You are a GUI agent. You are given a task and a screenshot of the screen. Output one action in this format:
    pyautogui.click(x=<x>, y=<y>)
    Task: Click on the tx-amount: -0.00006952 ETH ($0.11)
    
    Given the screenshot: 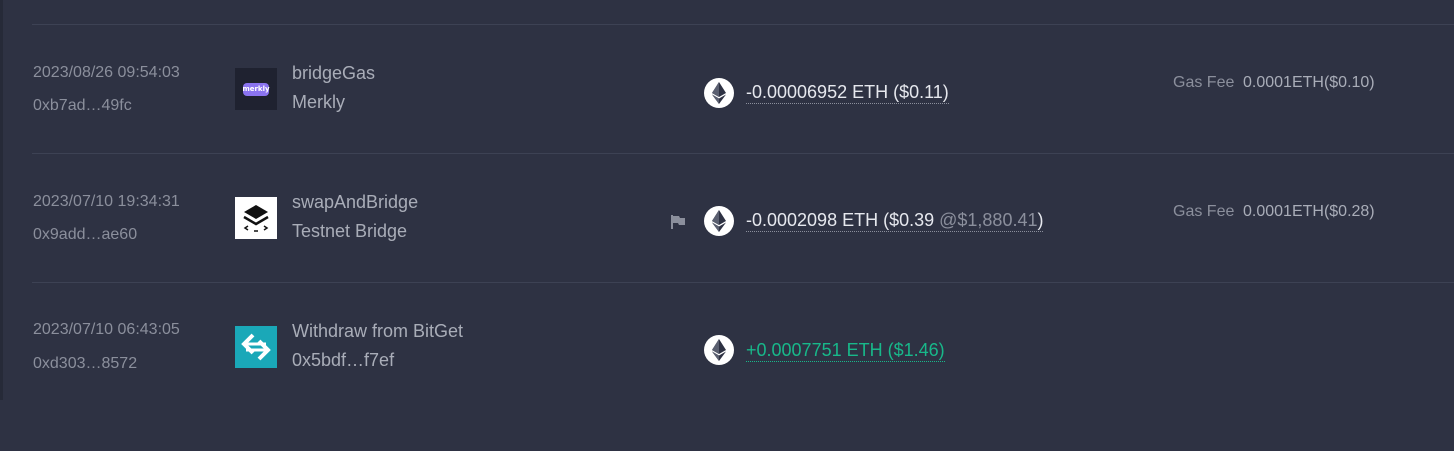 What is the action you would take?
    pyautogui.click(x=847, y=92)
    